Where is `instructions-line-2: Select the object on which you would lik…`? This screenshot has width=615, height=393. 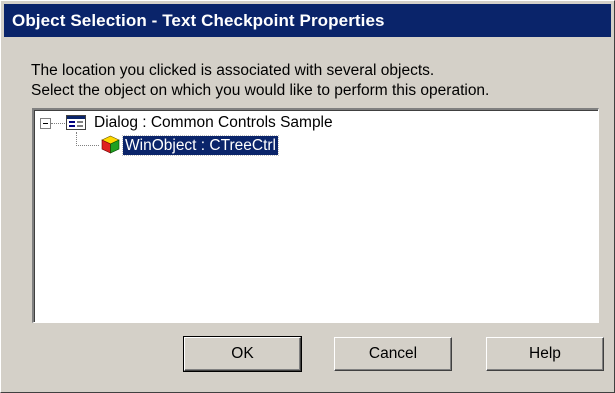
instructions-line-2: Select the object on which you would lik… is located at coordinates (260, 90).